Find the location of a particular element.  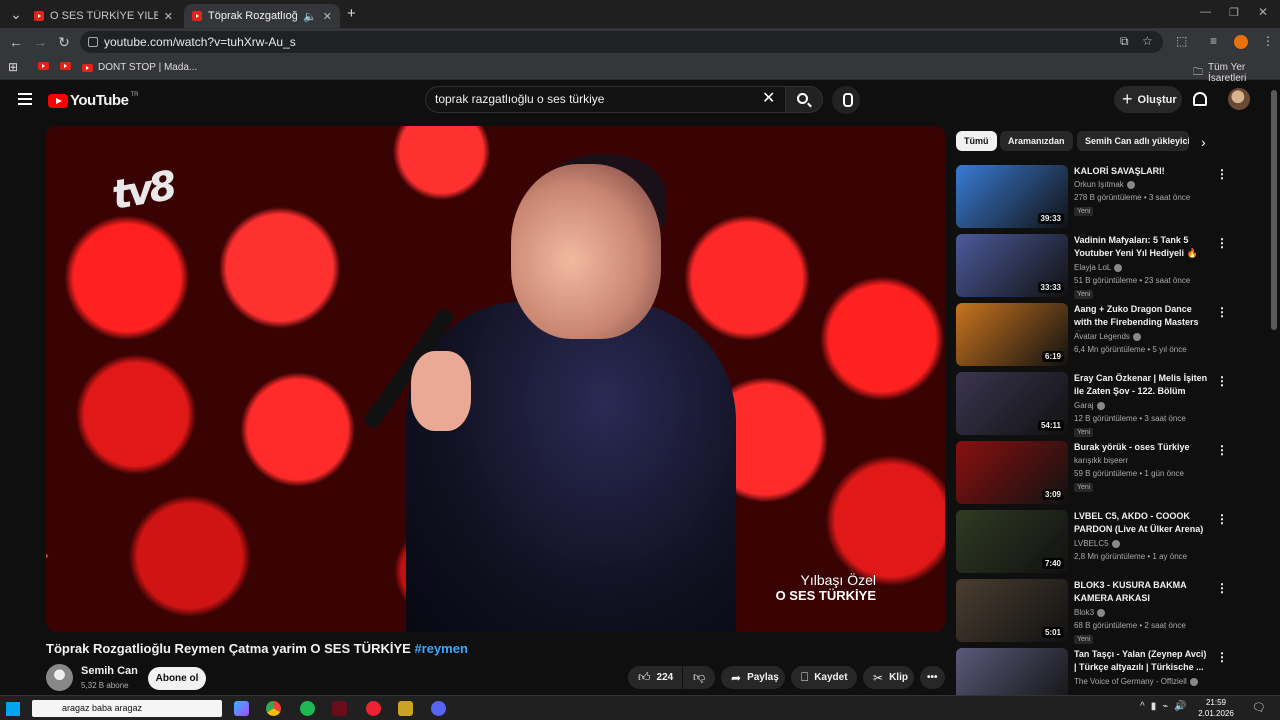

recommendation-channel-row: Elayja LoL is located at coordinates (1098, 267).